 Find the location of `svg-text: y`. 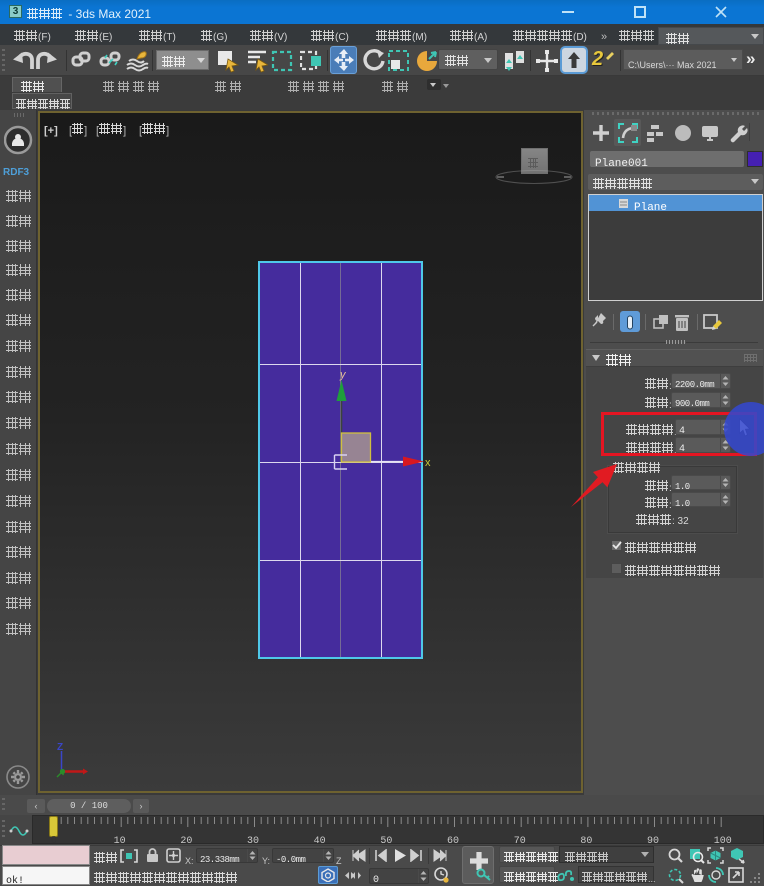

svg-text: y is located at coordinates (343, 375).